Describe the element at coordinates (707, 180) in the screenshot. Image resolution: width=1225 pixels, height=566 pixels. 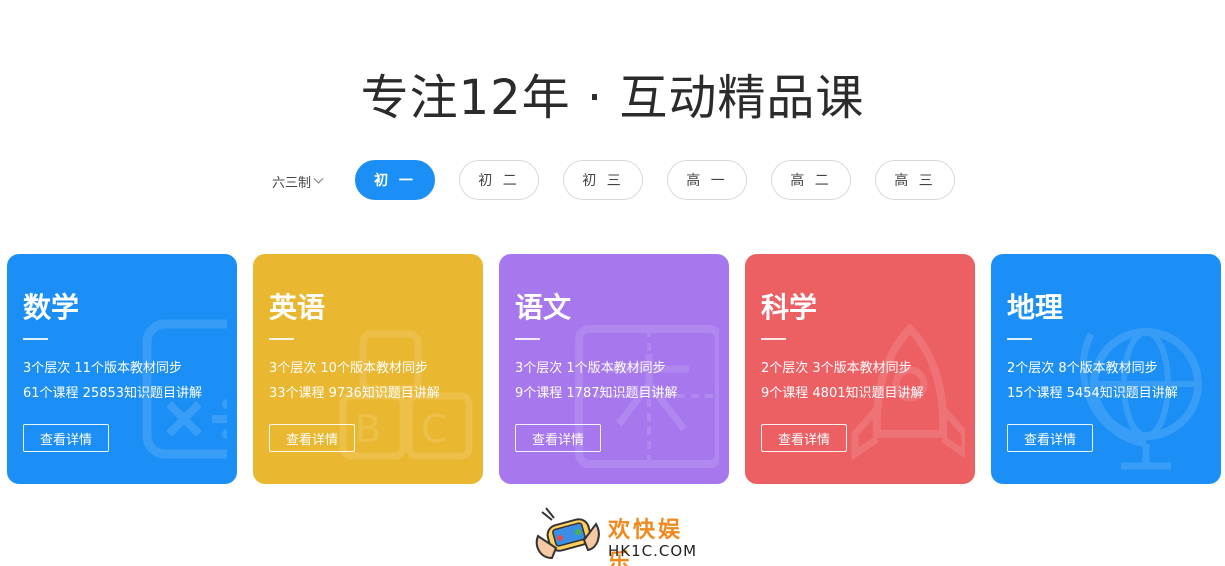
I see `grade-tab-4: 高 一` at that location.